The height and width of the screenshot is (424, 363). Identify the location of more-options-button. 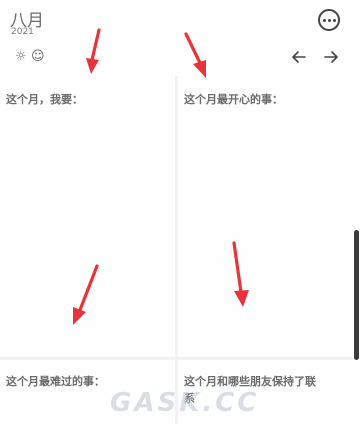
(329, 20).